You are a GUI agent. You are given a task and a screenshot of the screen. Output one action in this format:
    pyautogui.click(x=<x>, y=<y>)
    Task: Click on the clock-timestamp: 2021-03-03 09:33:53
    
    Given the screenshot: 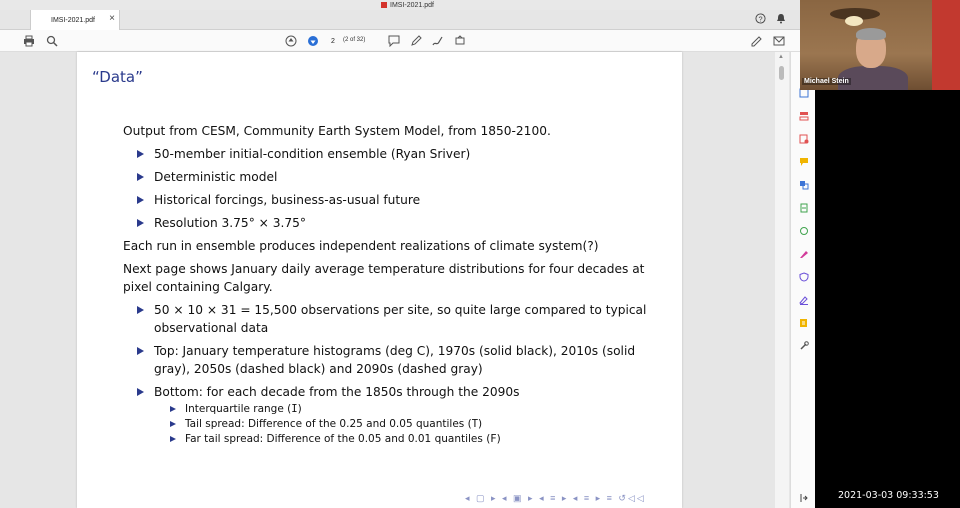 What is the action you would take?
    pyautogui.click(x=888, y=495)
    